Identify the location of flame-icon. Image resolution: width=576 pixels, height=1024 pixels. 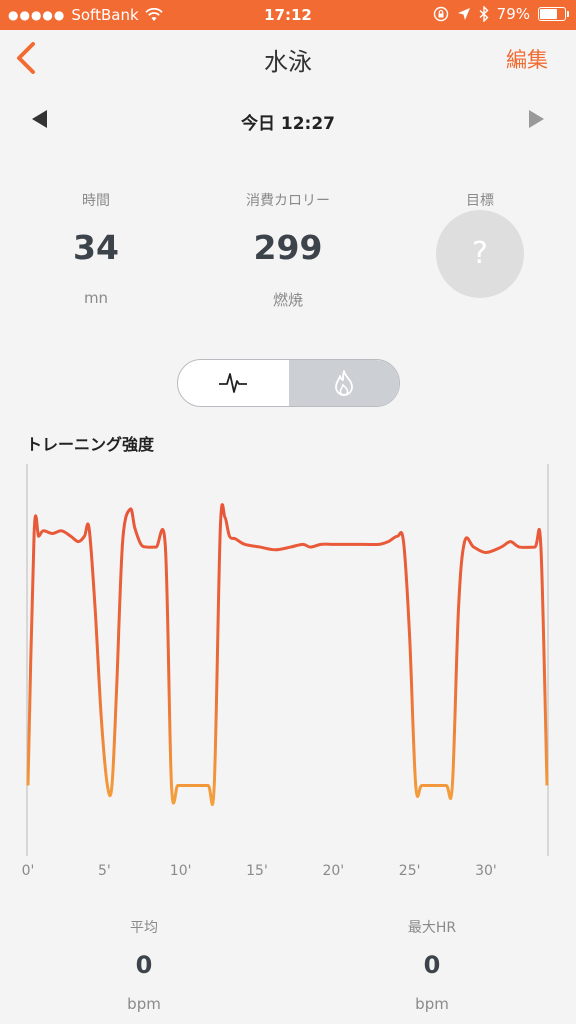
(344, 383).